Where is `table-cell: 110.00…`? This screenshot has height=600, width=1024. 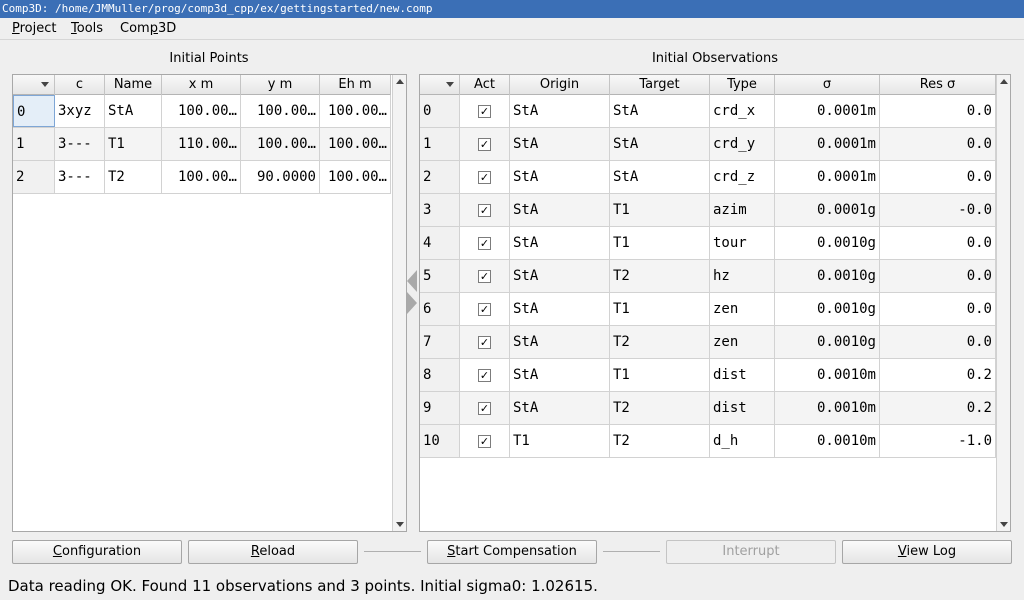
table-cell: 110.00… is located at coordinates (201, 144).